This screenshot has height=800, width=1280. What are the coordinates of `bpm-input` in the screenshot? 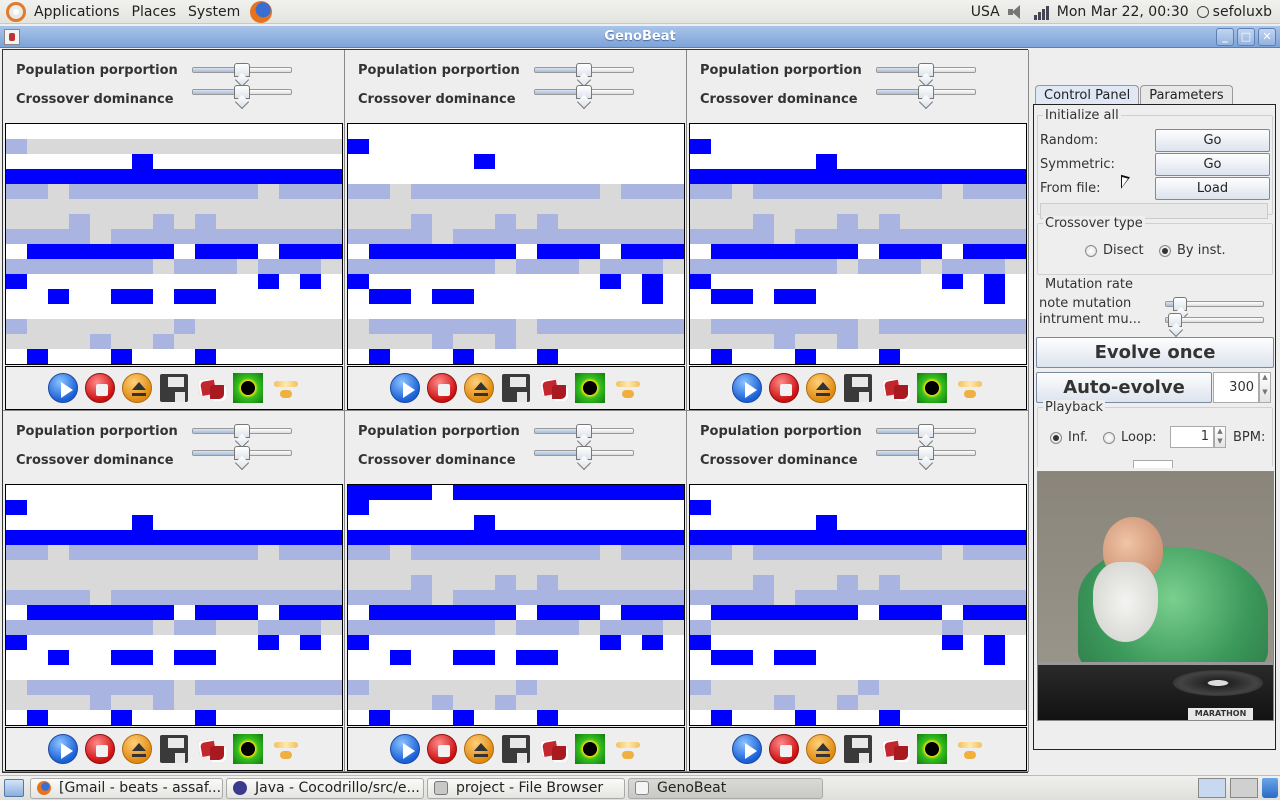 It's located at (1153, 464).